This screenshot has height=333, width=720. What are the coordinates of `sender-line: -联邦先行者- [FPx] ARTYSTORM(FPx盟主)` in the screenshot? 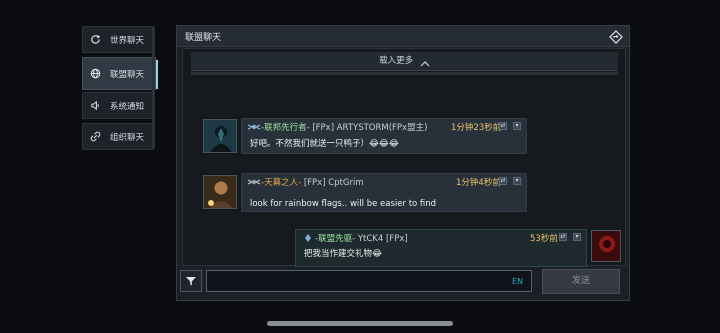 It's located at (344, 127).